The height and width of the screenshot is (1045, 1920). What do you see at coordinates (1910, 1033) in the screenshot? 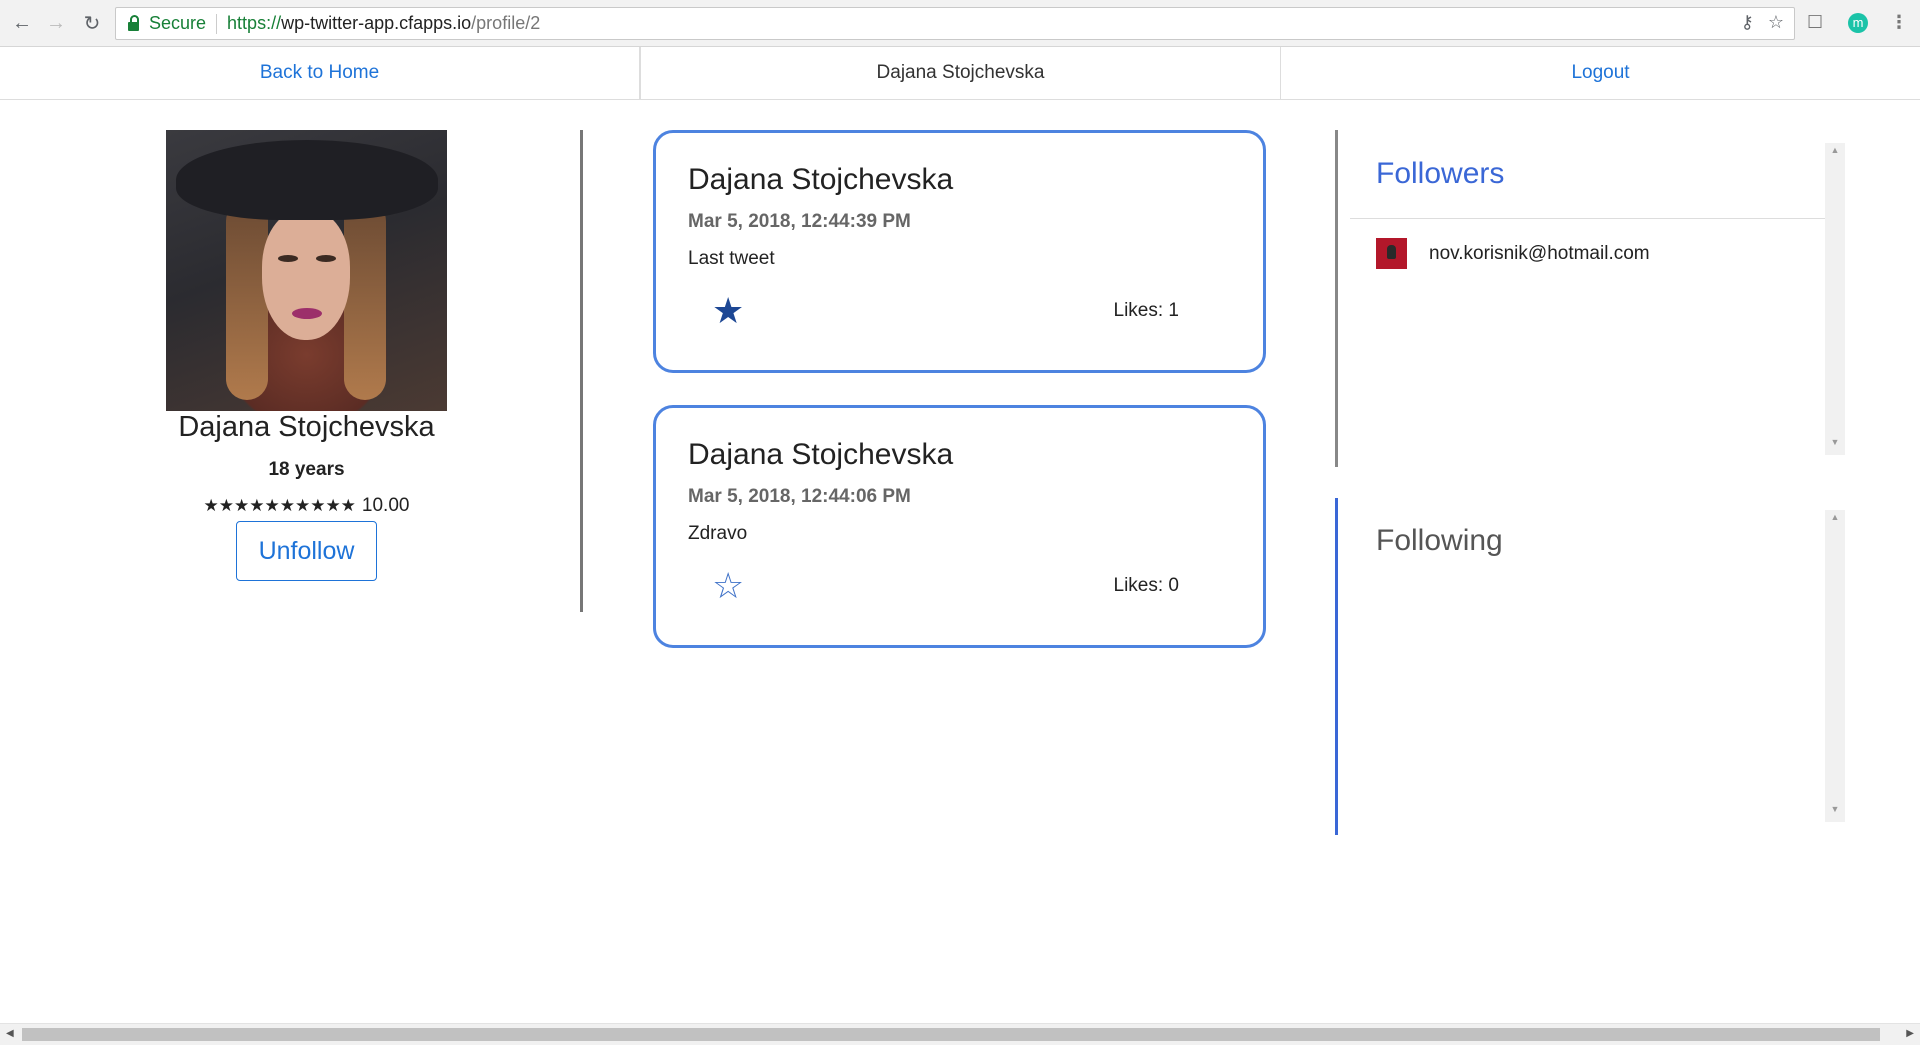
I see `scroll-right-icon: ▶` at bounding box center [1910, 1033].